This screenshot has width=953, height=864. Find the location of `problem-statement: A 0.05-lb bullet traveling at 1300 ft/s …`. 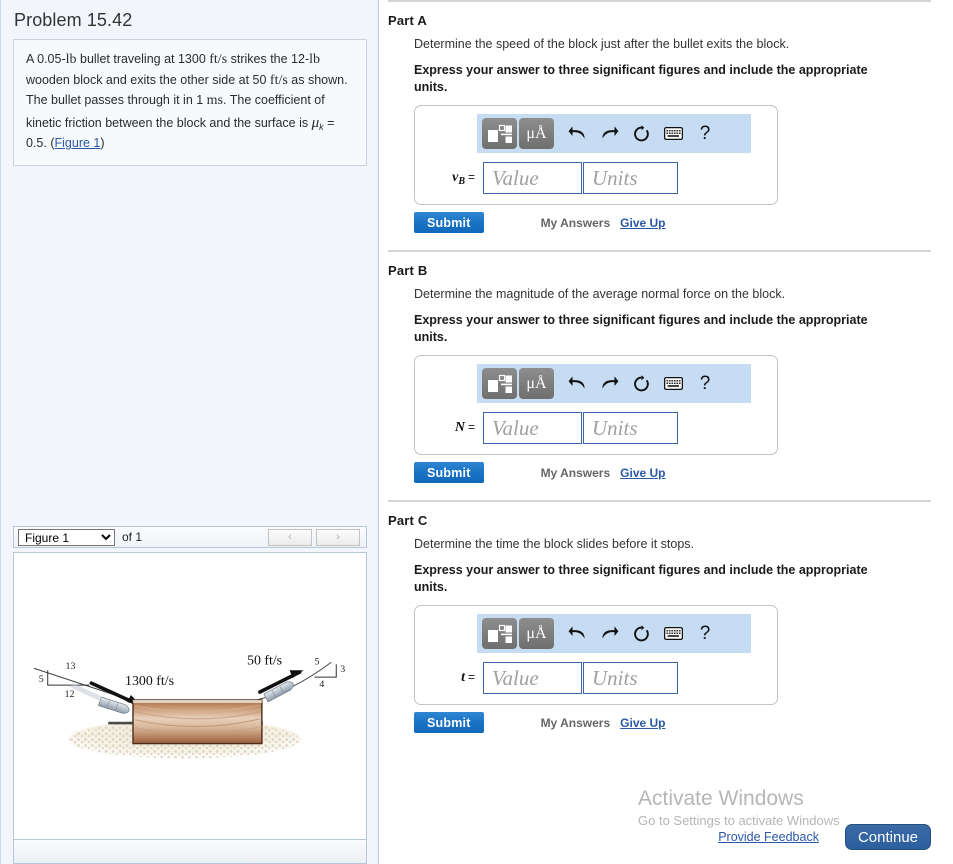

problem-statement: A 0.05-lb bullet traveling at 1300 ft/s … is located at coordinates (190, 102).